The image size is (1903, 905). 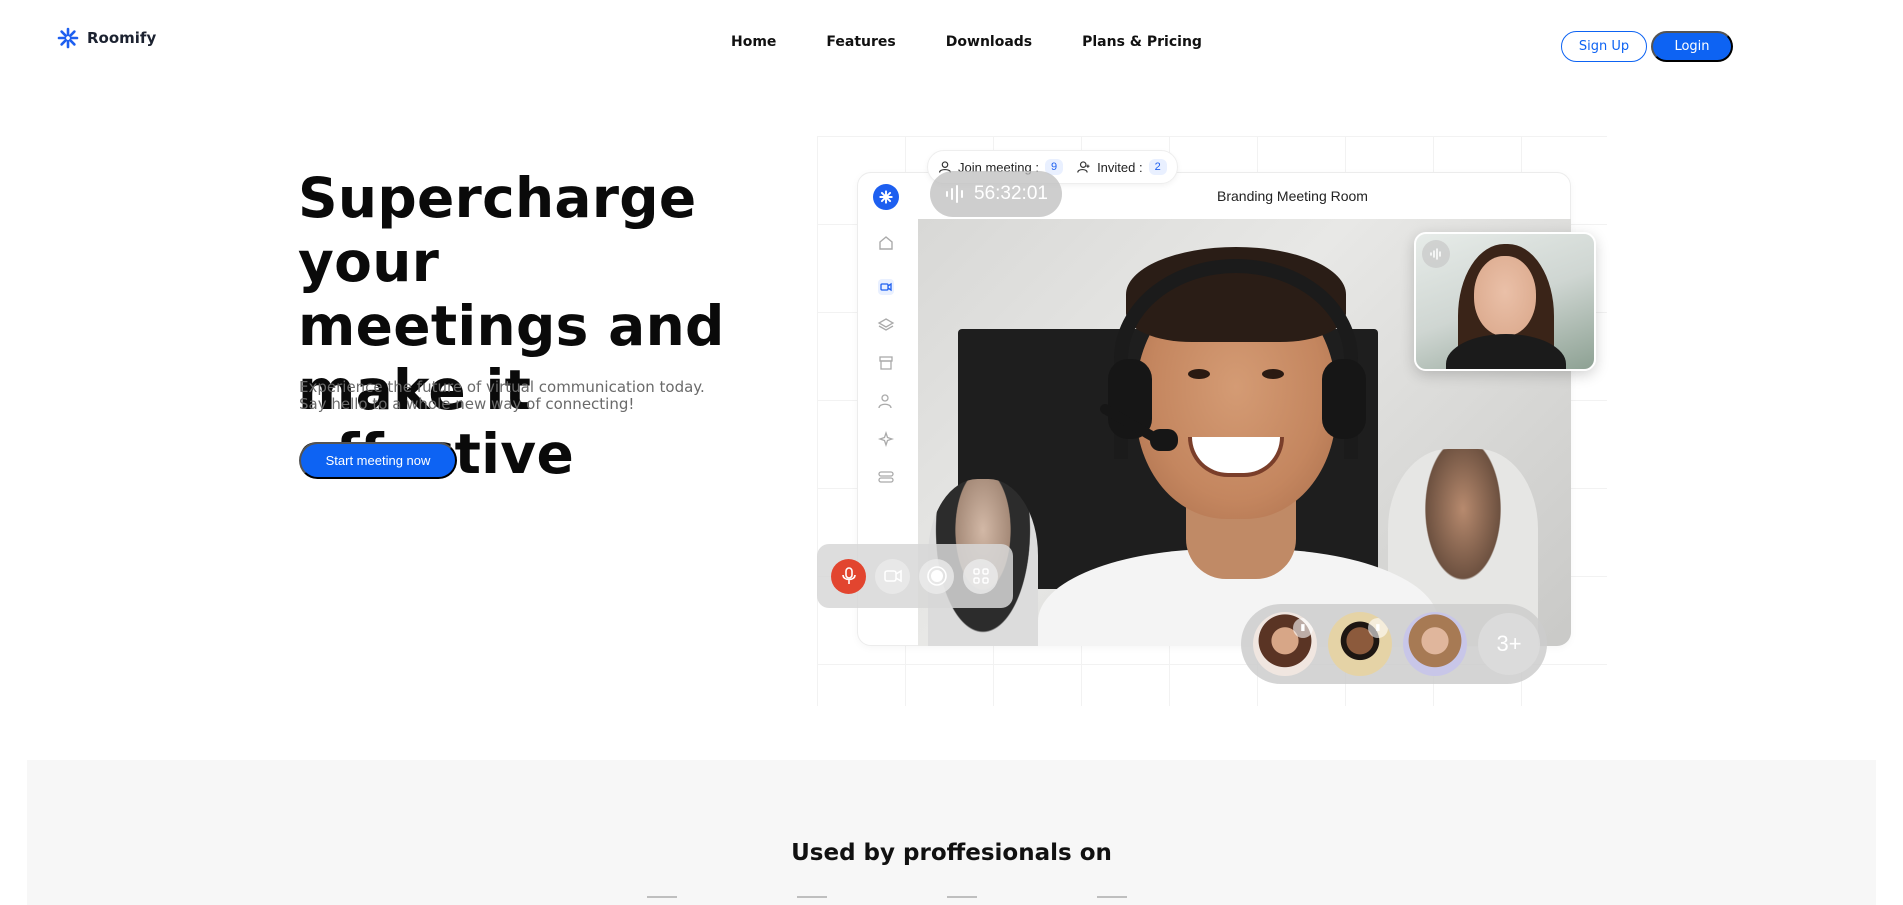 What do you see at coordinates (1435, 644) in the screenshot?
I see `participant-avatar` at bounding box center [1435, 644].